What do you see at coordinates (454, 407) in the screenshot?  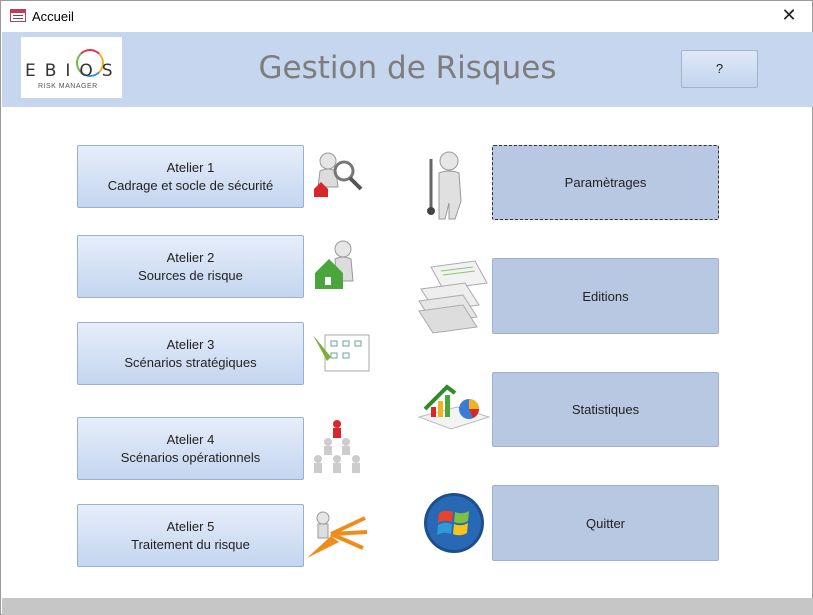 I see `charts-icon` at bounding box center [454, 407].